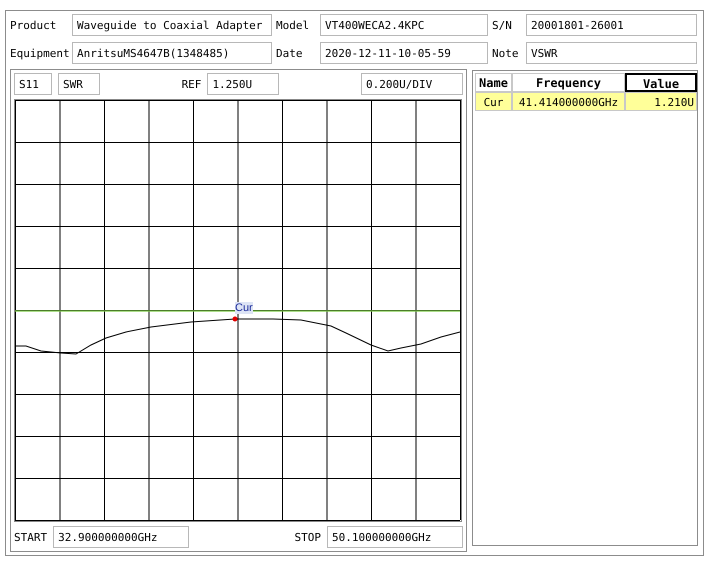 The width and height of the screenshot is (711, 562). I want to click on start-field: 32.900000000GHz, so click(121, 537).